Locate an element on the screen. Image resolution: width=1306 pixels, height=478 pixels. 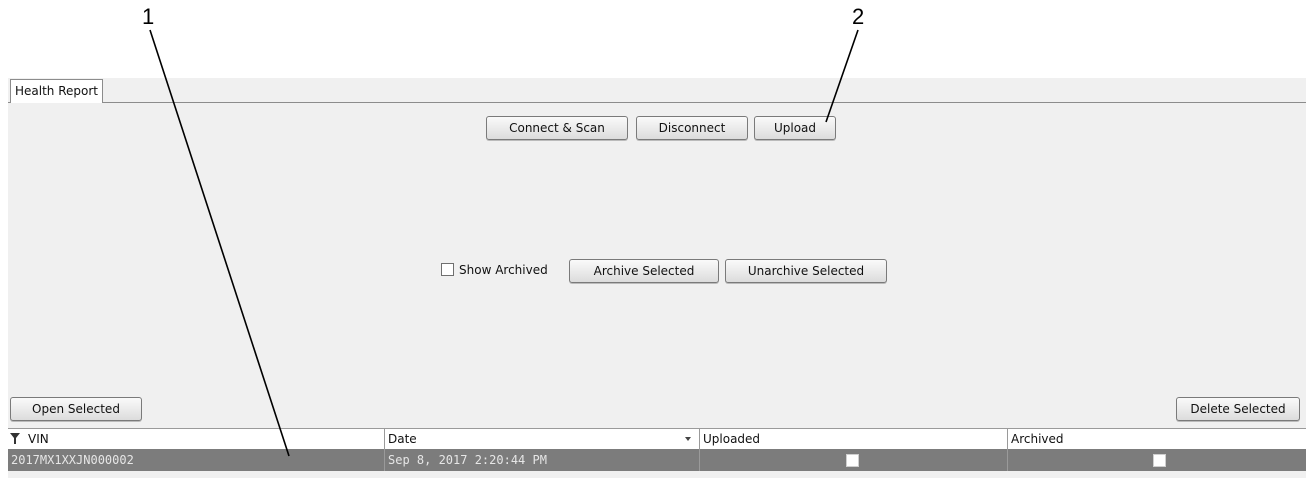
callout-2-leader is located at coordinates (842, 76).